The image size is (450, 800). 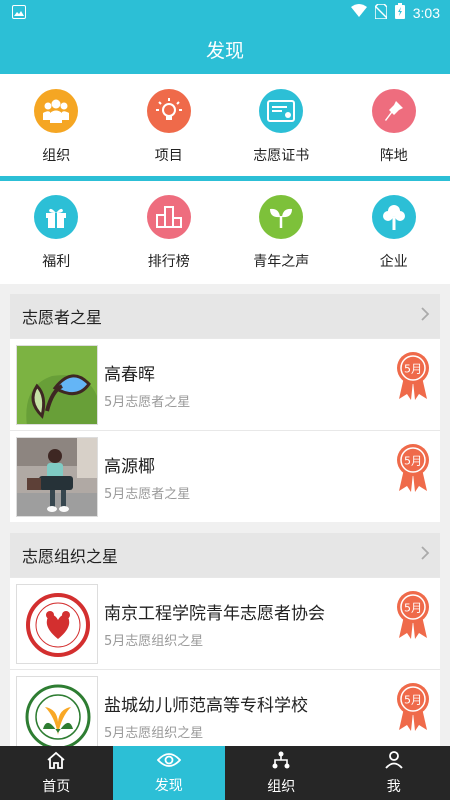 I want to click on page-title: 发现, so click(x=224, y=50).